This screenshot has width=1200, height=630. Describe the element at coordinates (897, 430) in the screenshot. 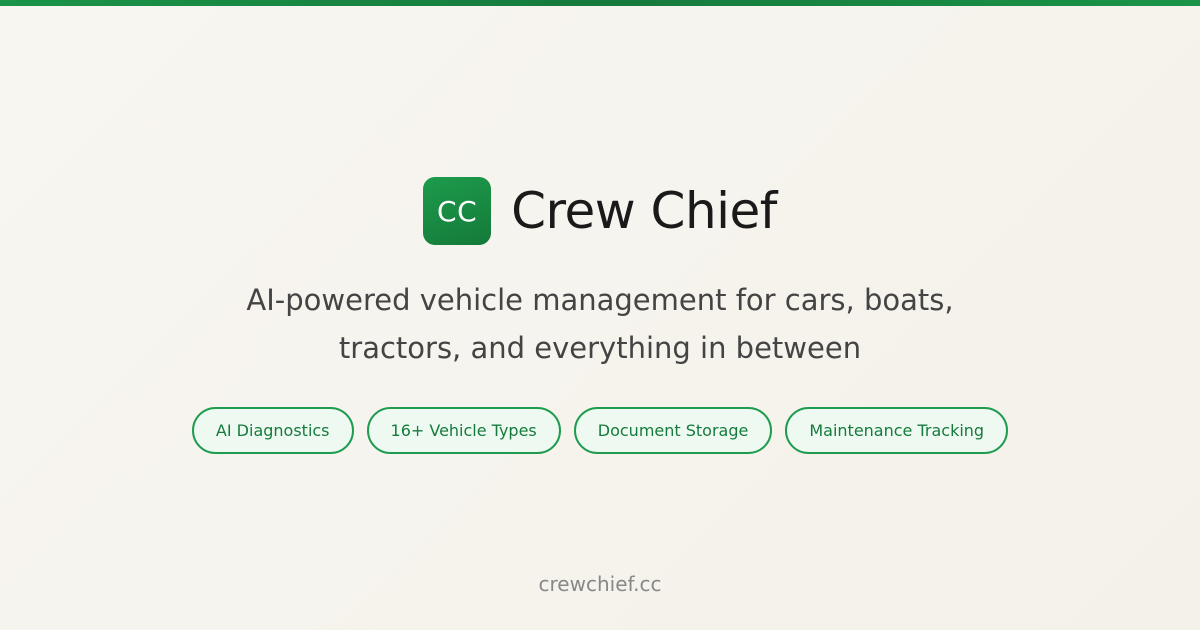

I see `feature-pill-maintenance-tracking: Maintenance Tracking` at that location.